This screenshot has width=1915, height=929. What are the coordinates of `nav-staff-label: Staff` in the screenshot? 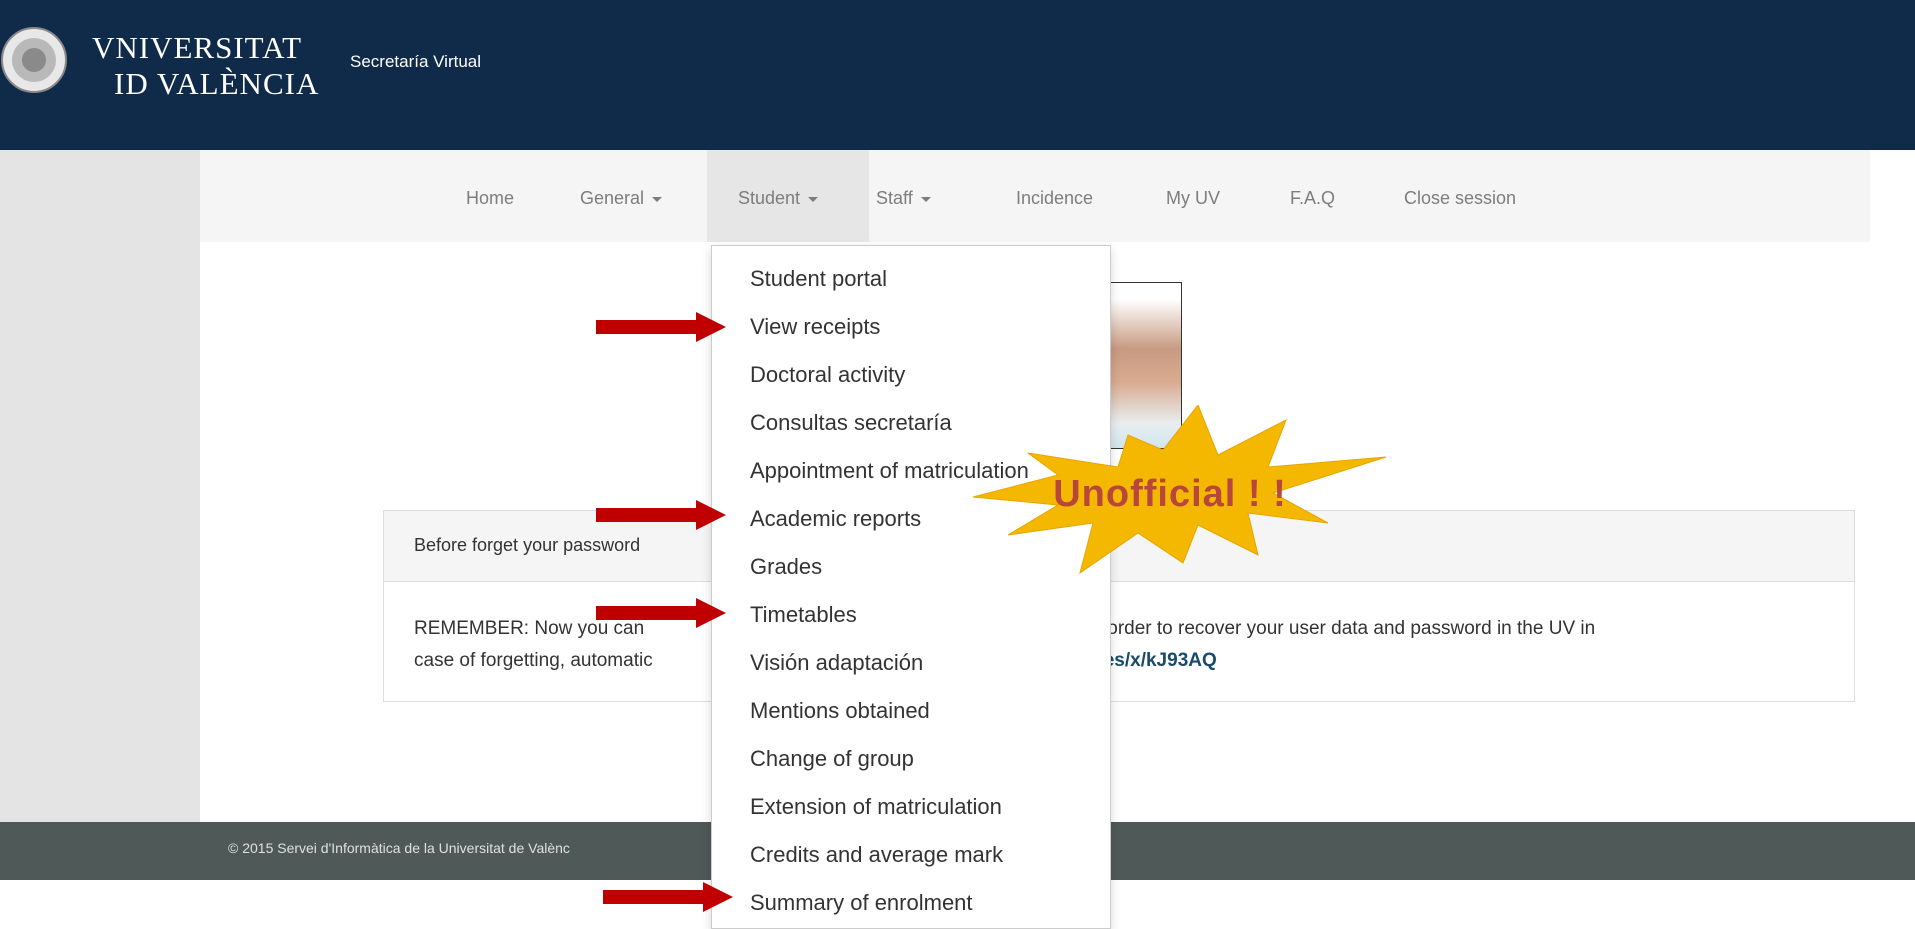 It's located at (894, 198).